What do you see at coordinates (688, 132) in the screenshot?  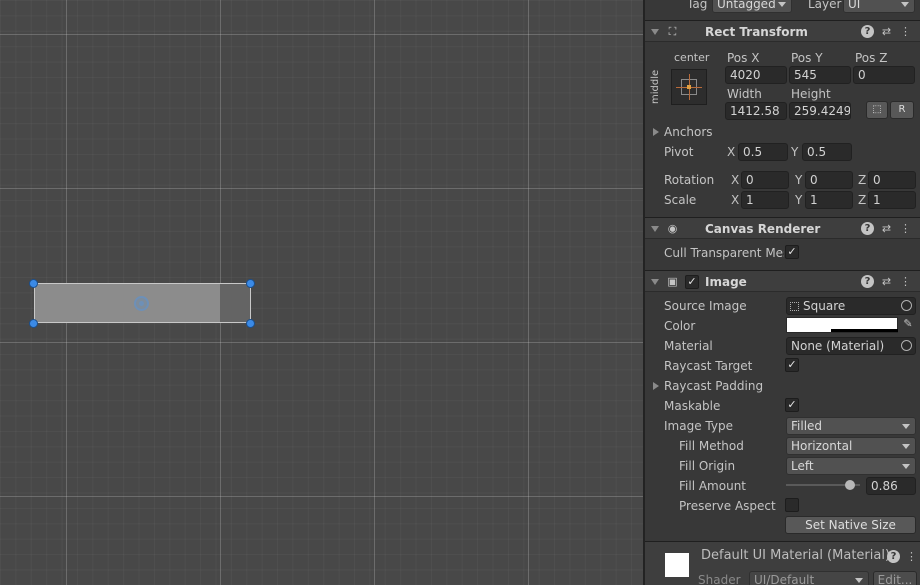 I see `anchors-label: Anchors` at bounding box center [688, 132].